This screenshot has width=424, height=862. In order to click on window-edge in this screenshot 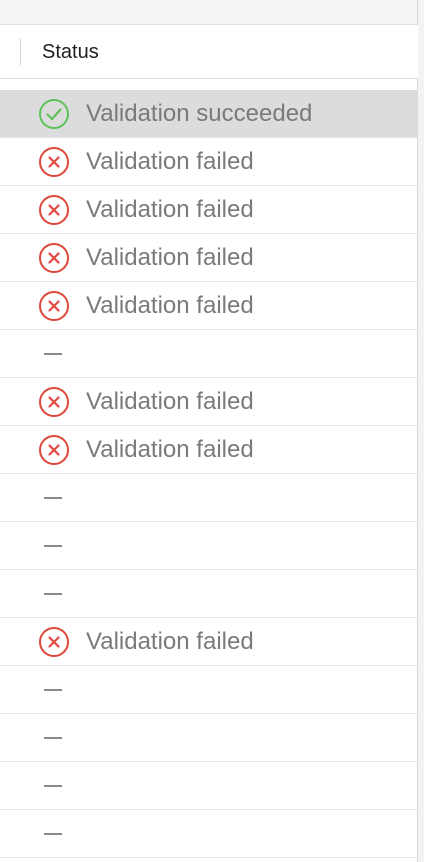, I will do `click(420, 431)`.